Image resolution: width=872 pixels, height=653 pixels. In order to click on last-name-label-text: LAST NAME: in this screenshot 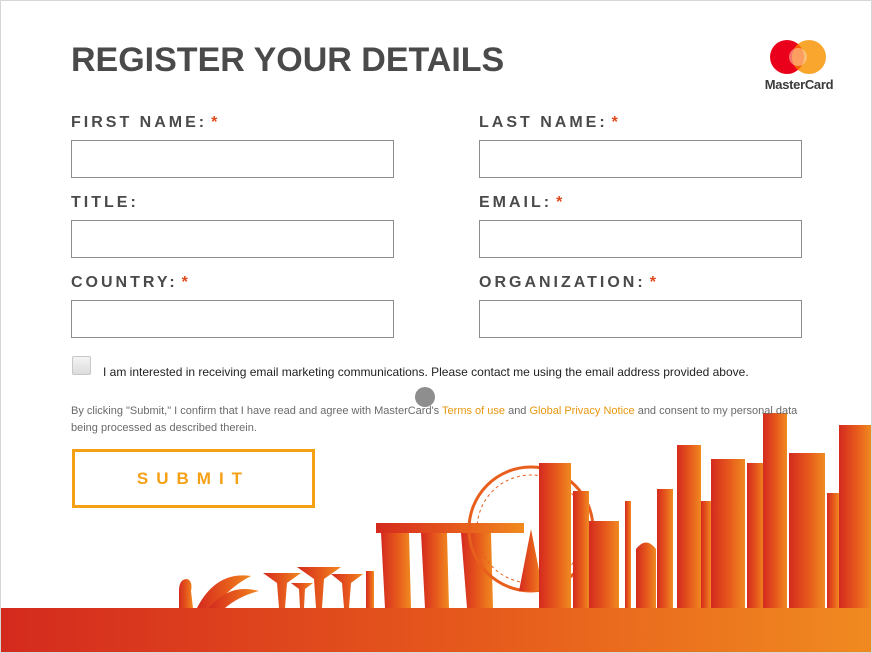, I will do `click(543, 122)`.